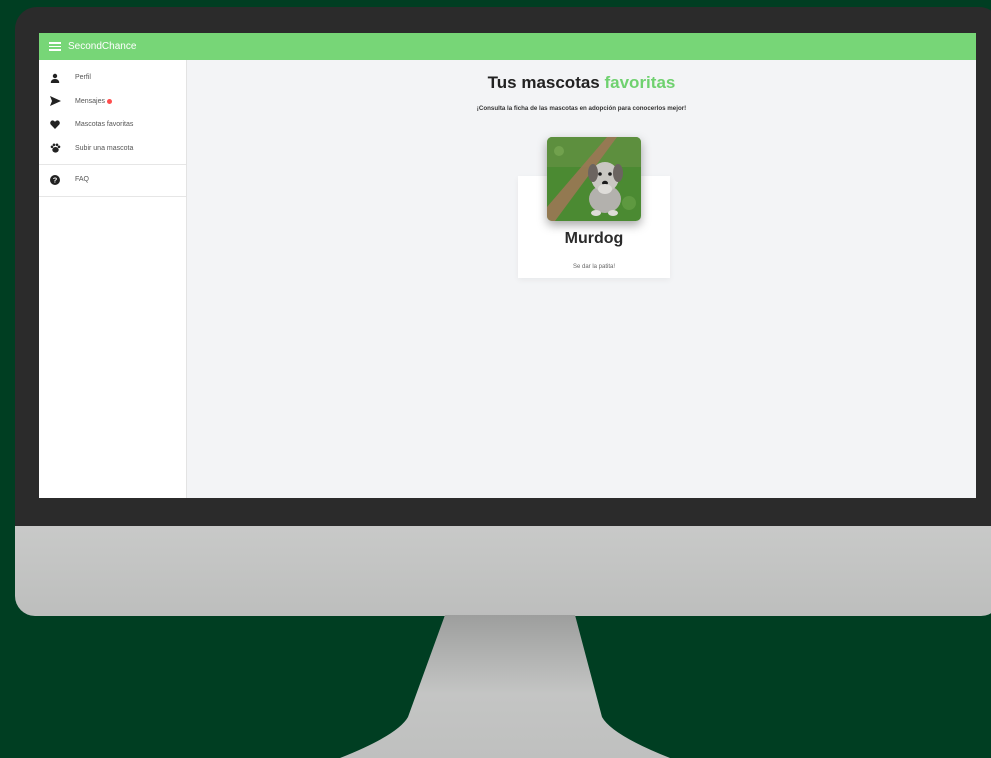 The image size is (991, 758). I want to click on help-icon: ?, so click(55, 180).